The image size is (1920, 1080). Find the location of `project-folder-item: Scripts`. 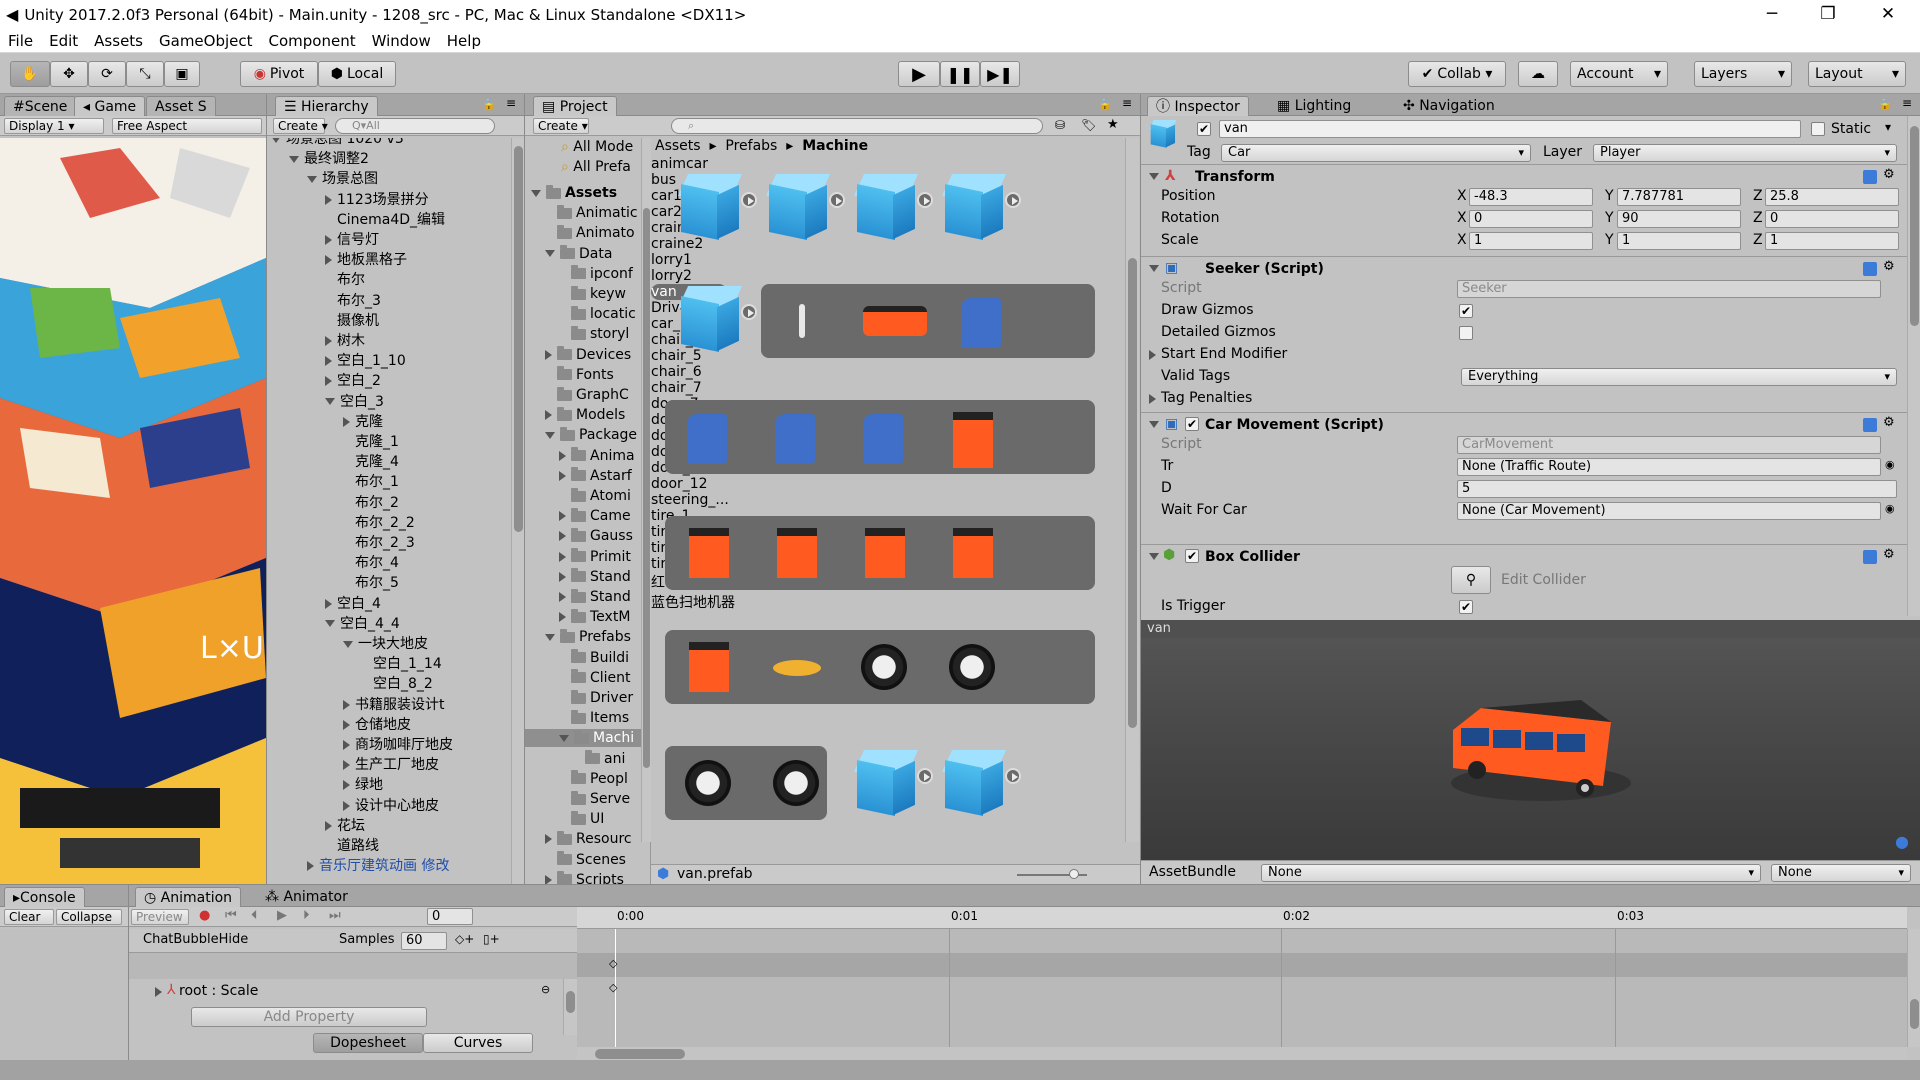

project-folder-item: Scripts is located at coordinates (584, 877).